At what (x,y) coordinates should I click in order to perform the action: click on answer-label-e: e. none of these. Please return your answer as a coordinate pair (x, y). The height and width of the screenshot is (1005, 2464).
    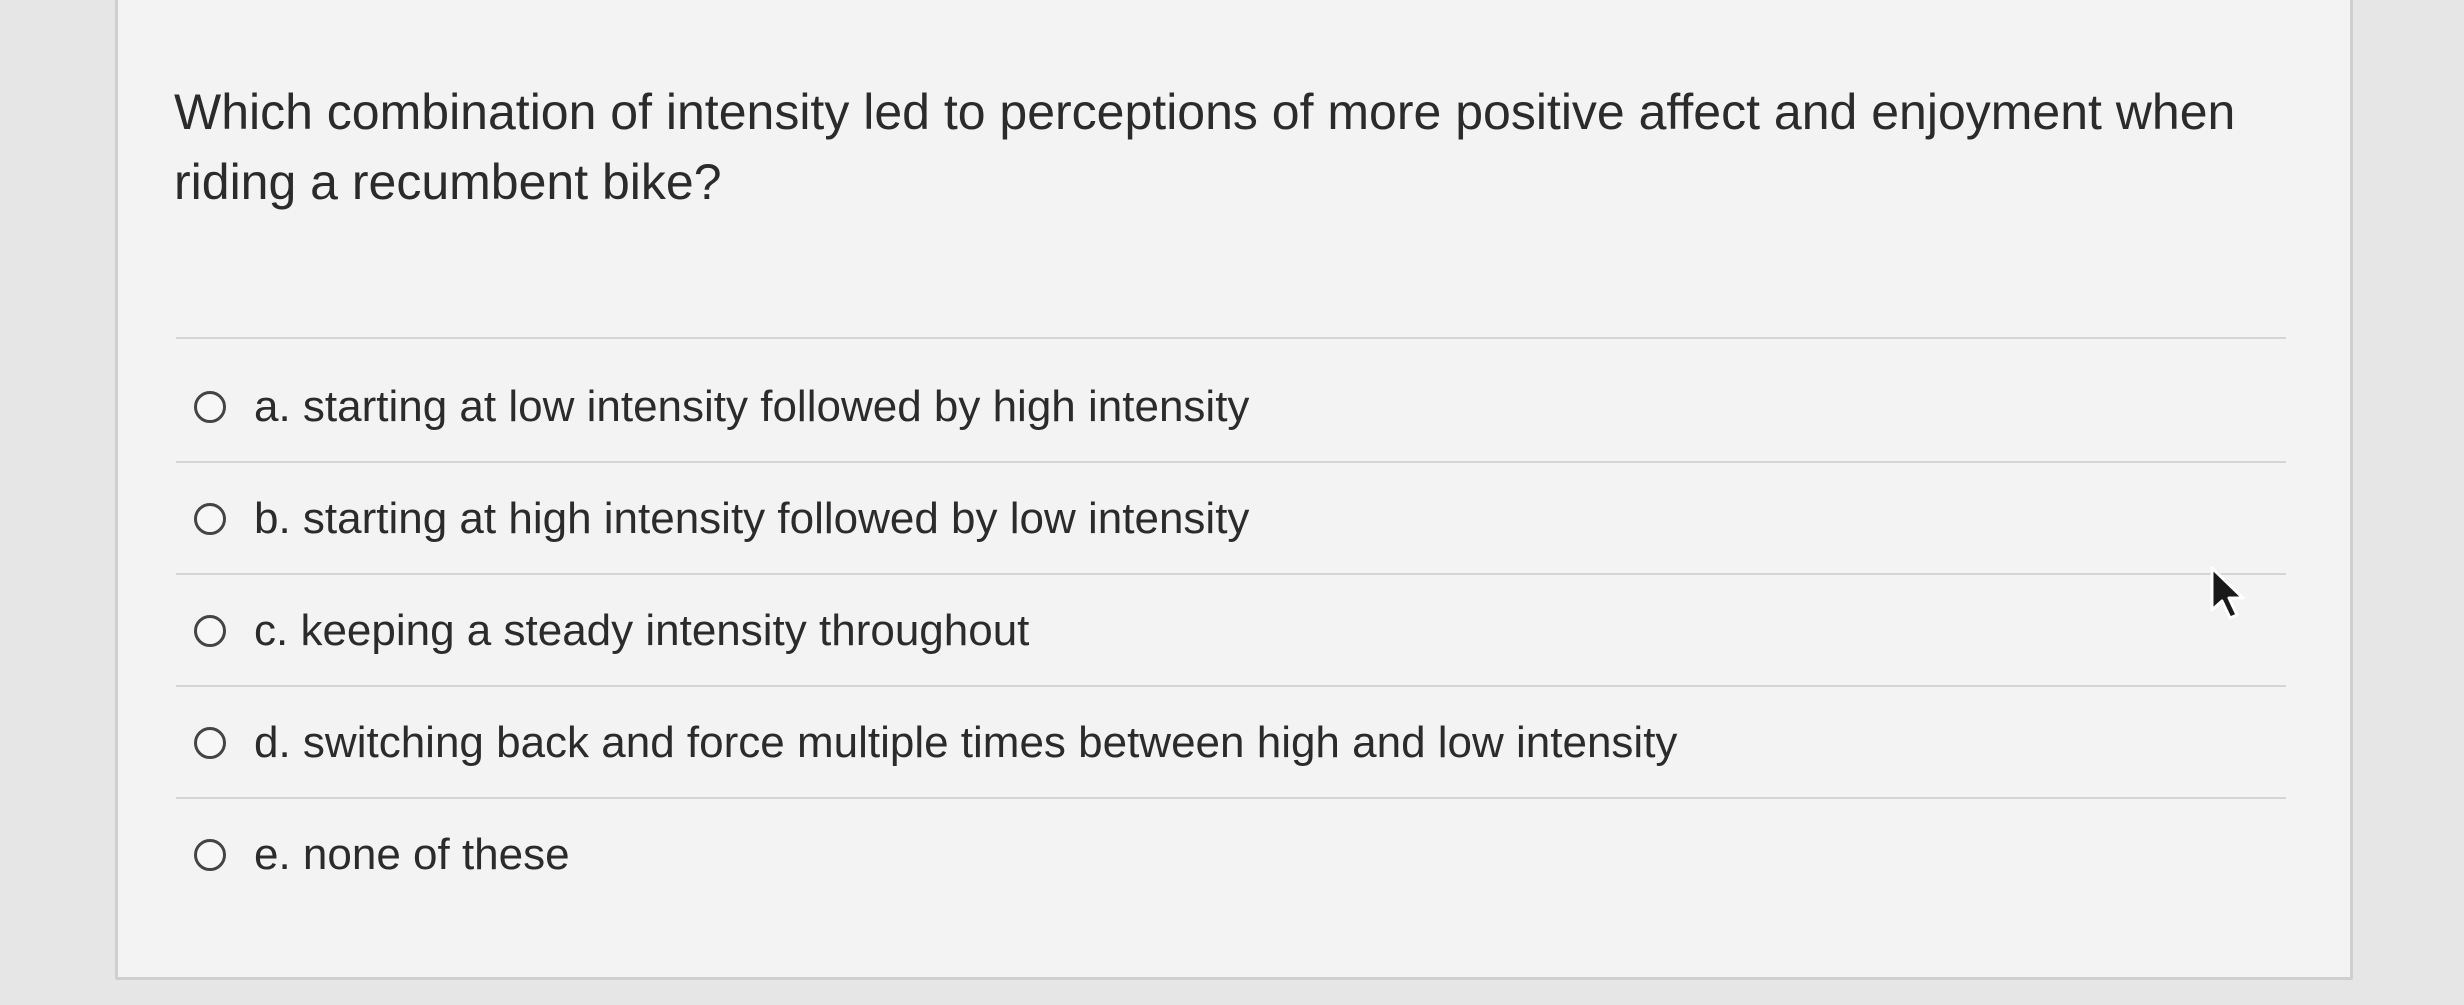
    Looking at the image, I should click on (412, 854).